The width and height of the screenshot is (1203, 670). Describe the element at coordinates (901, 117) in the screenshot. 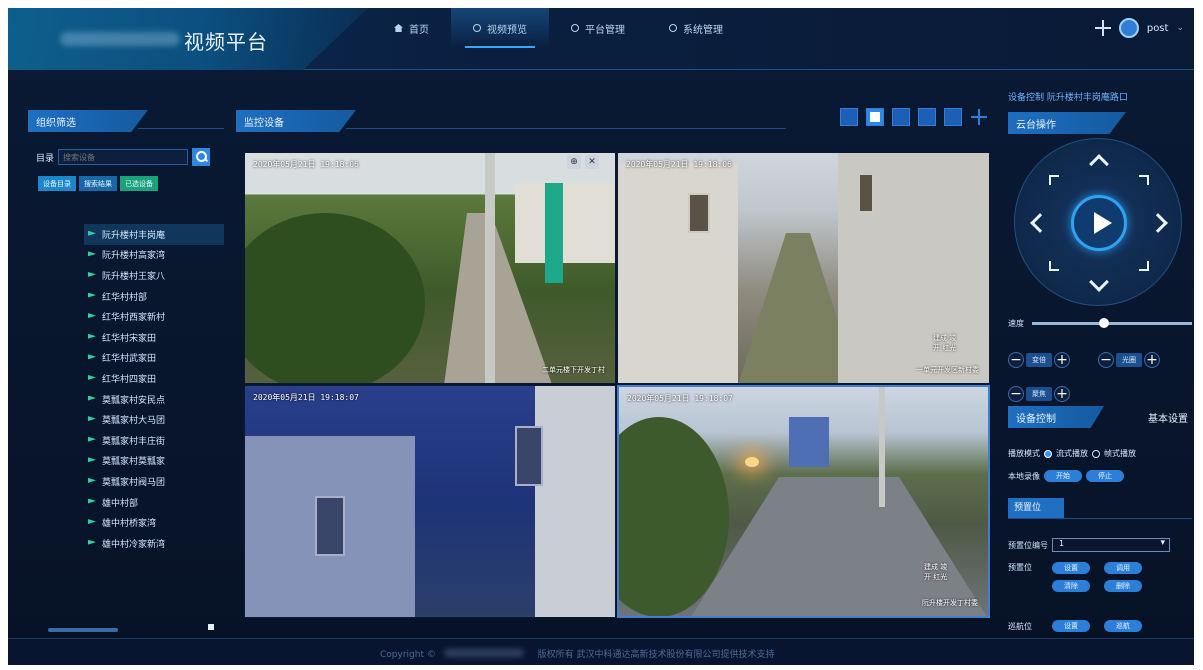

I see `layout-6-icon` at that location.